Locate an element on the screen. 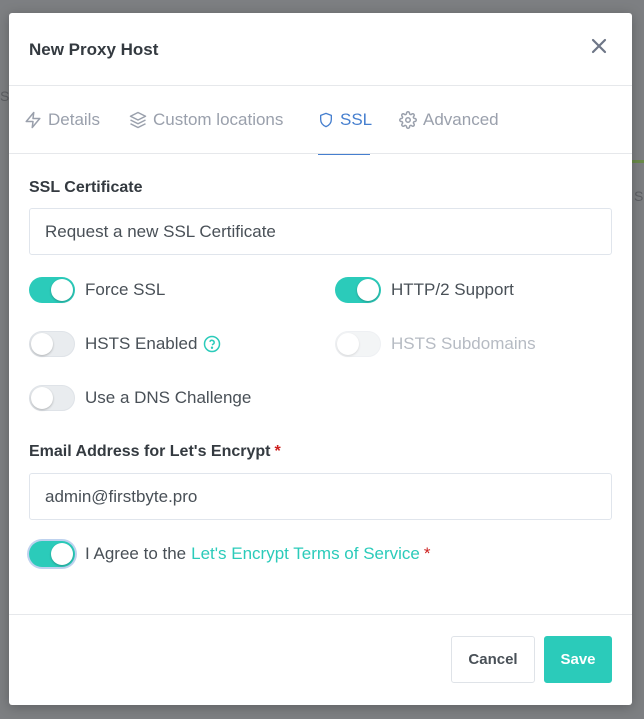  modal-footer: Cancel Save is located at coordinates (320, 659).